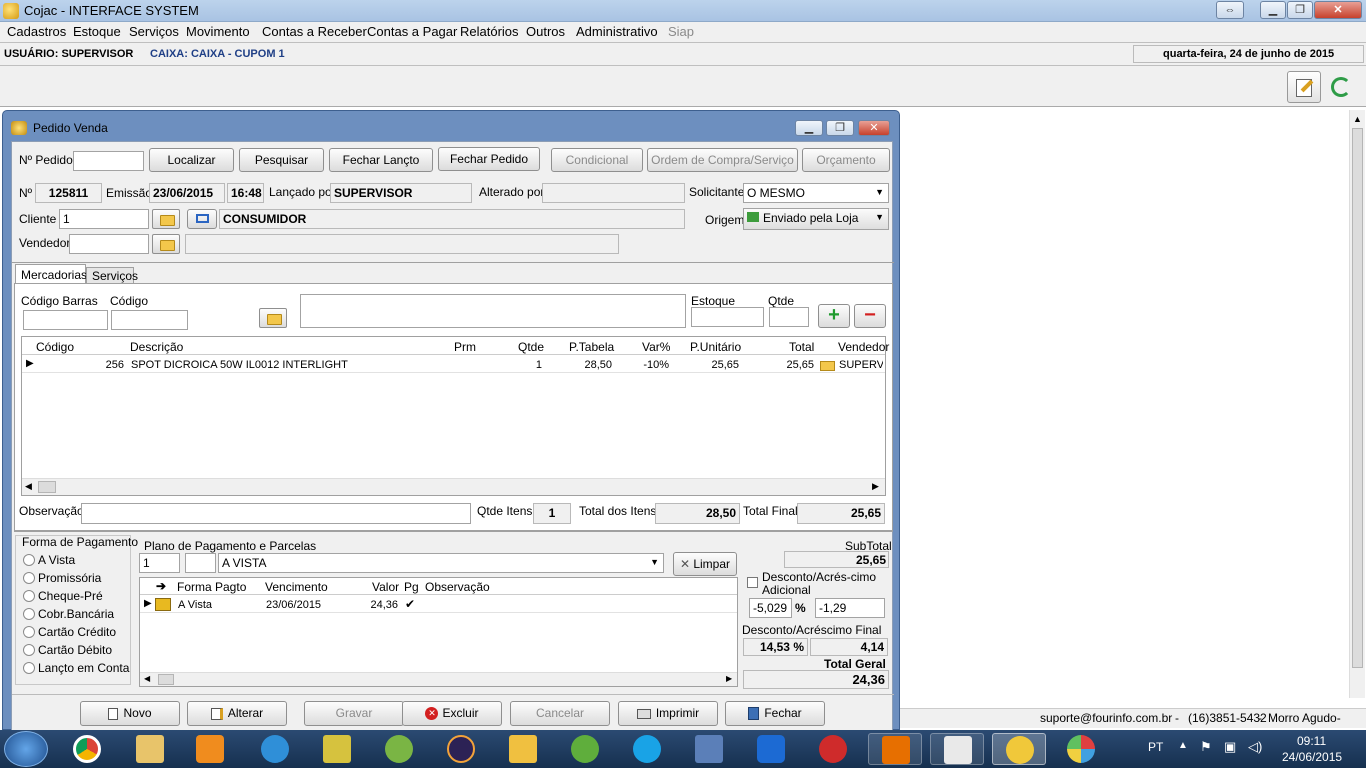 This screenshot has height=768, width=1366. I want to click on item-folder-icon, so click(273, 318).